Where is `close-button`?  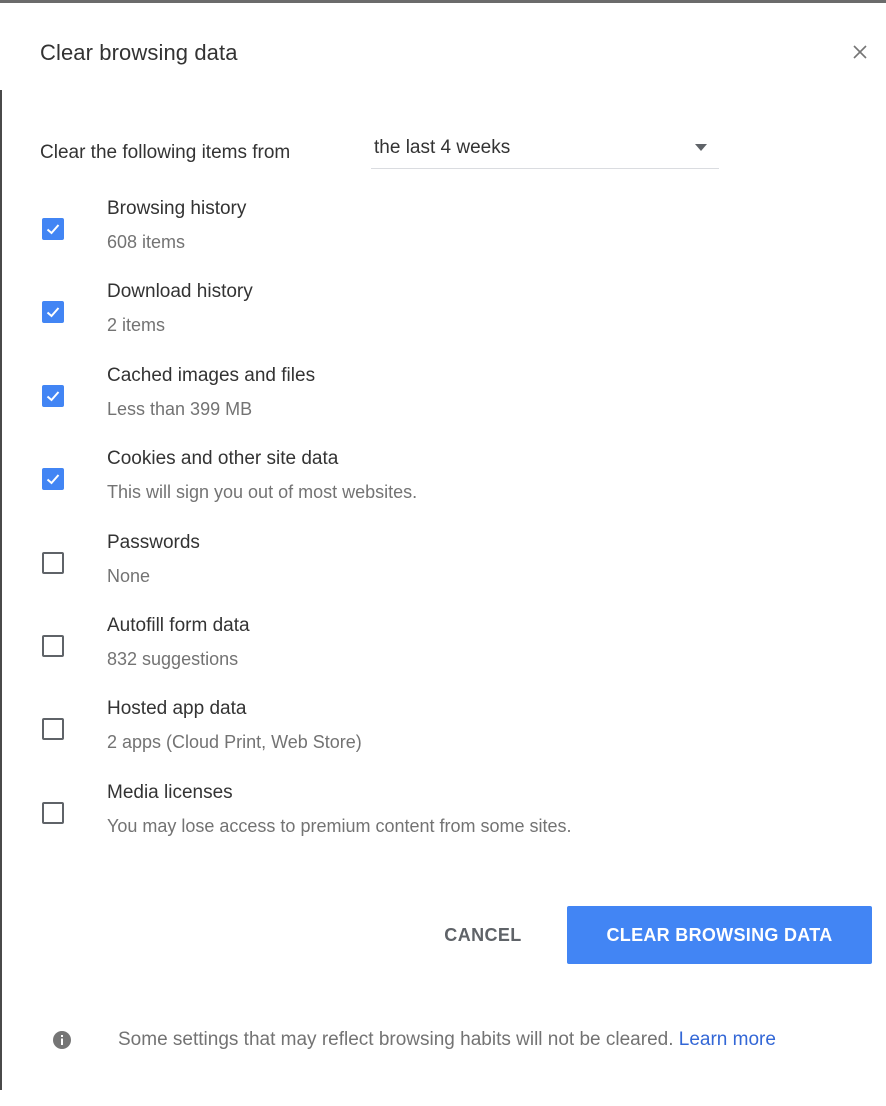
close-button is located at coordinates (860, 52).